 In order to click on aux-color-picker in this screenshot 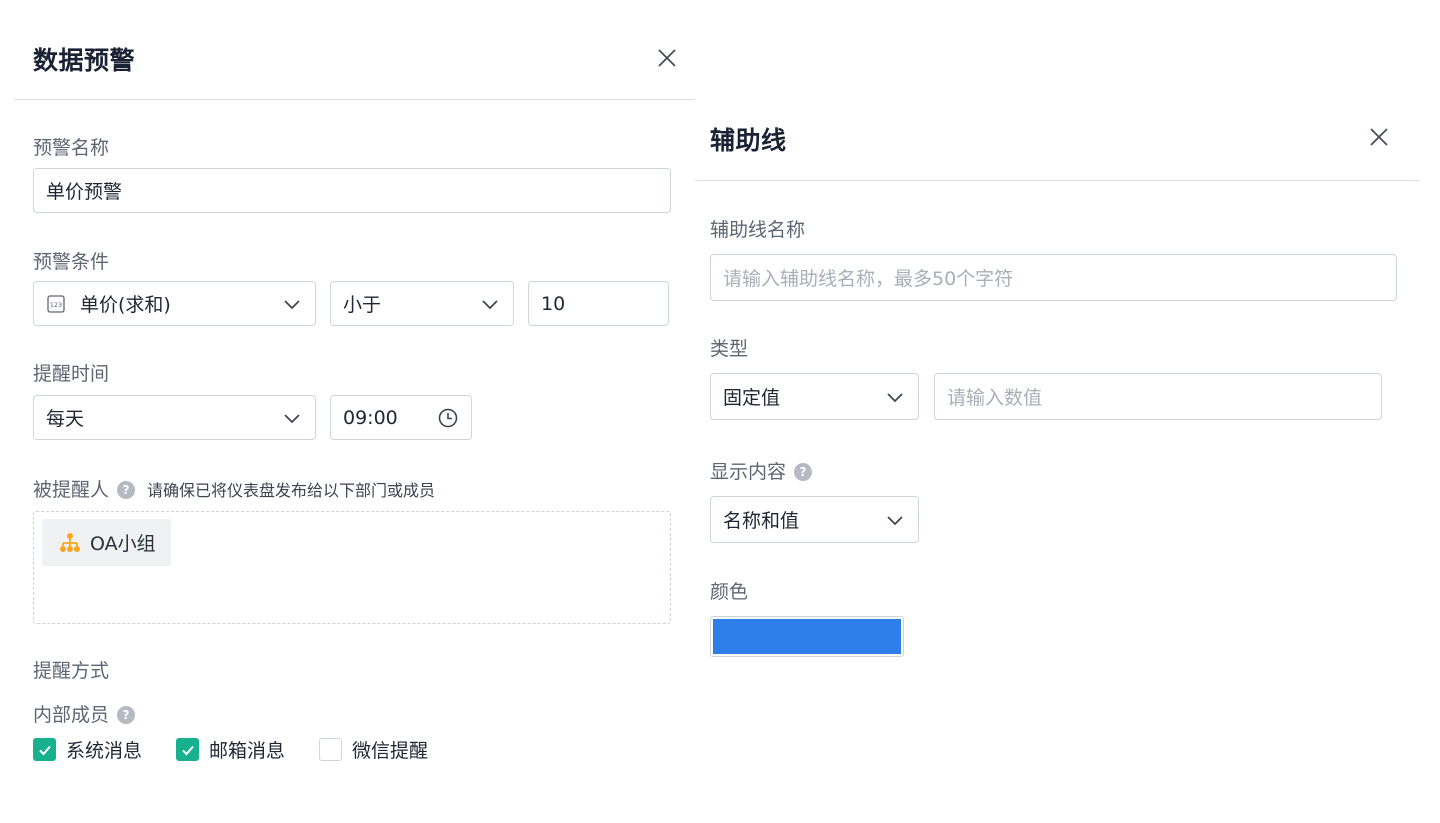, I will do `click(807, 636)`.